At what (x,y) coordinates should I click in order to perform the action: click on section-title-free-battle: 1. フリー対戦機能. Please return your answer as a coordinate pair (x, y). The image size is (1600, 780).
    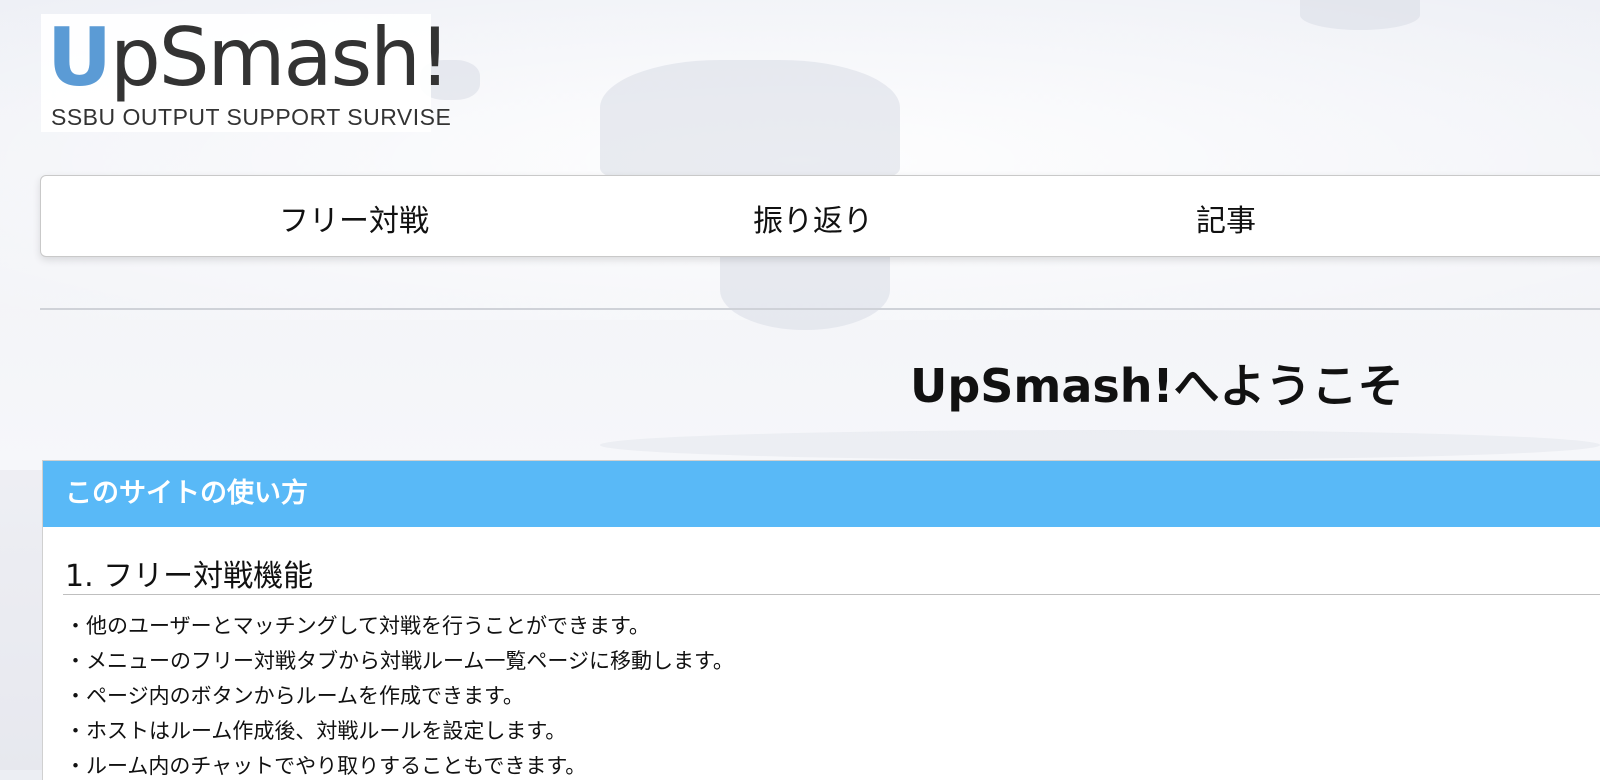
    Looking at the image, I should click on (189, 576).